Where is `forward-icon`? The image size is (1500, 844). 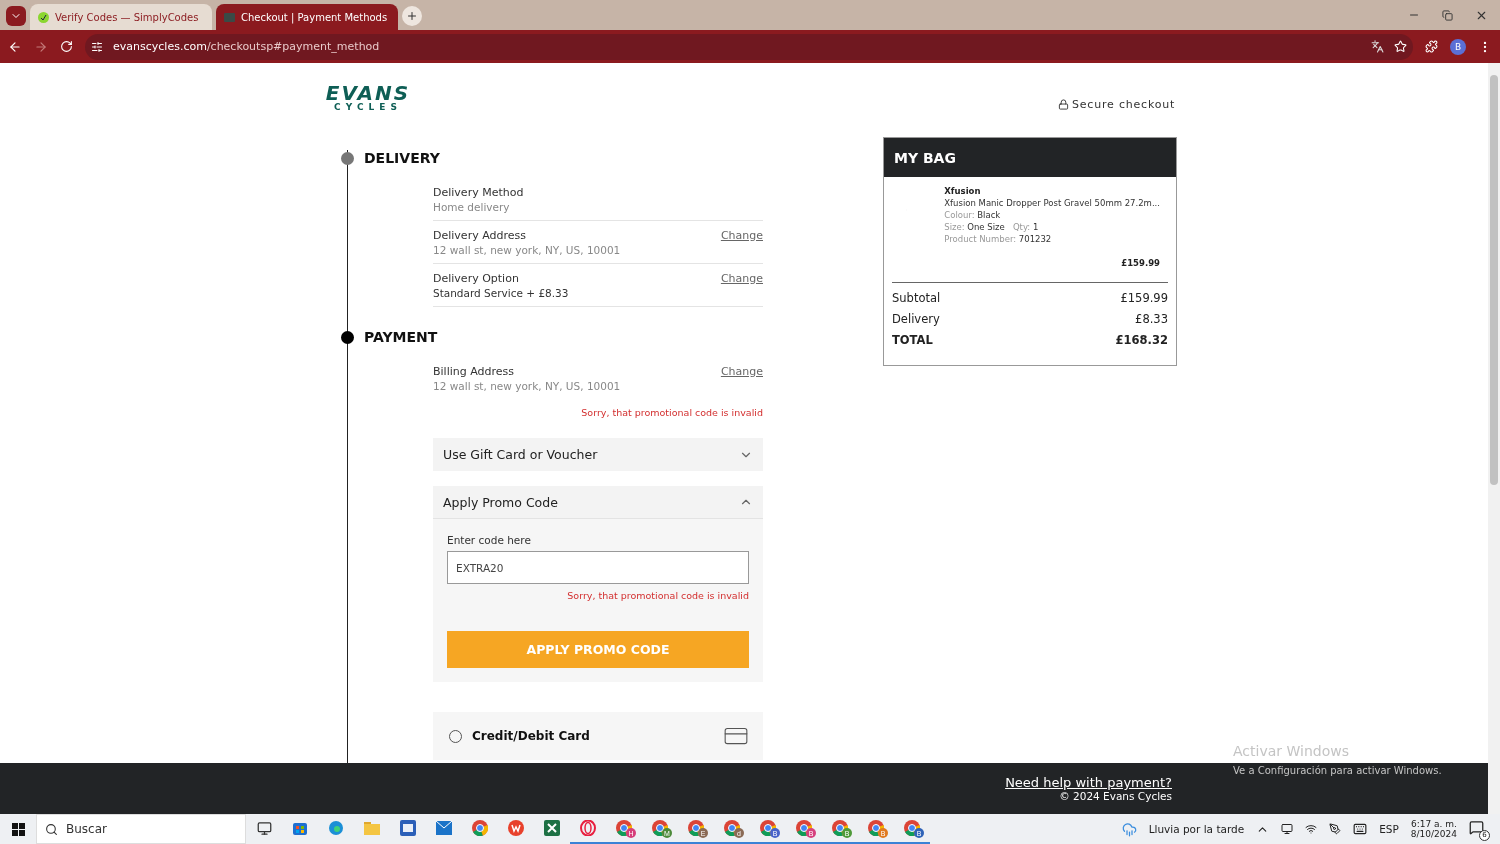 forward-icon is located at coordinates (41, 46).